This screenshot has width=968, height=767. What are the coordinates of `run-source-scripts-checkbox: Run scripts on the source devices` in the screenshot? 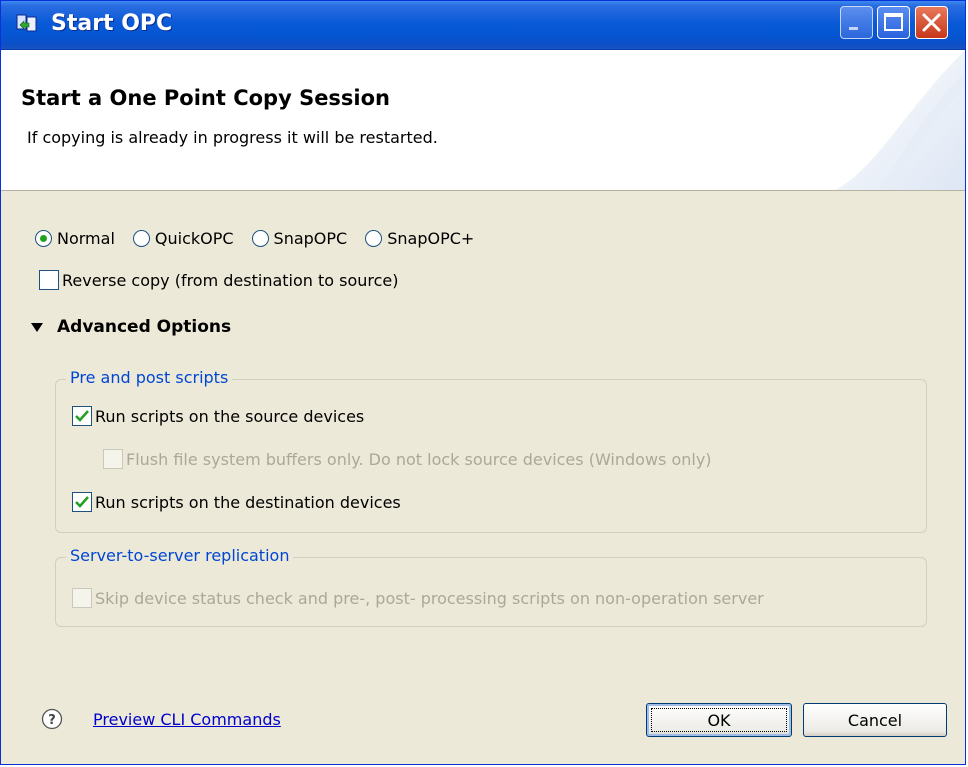 It's located at (218, 416).